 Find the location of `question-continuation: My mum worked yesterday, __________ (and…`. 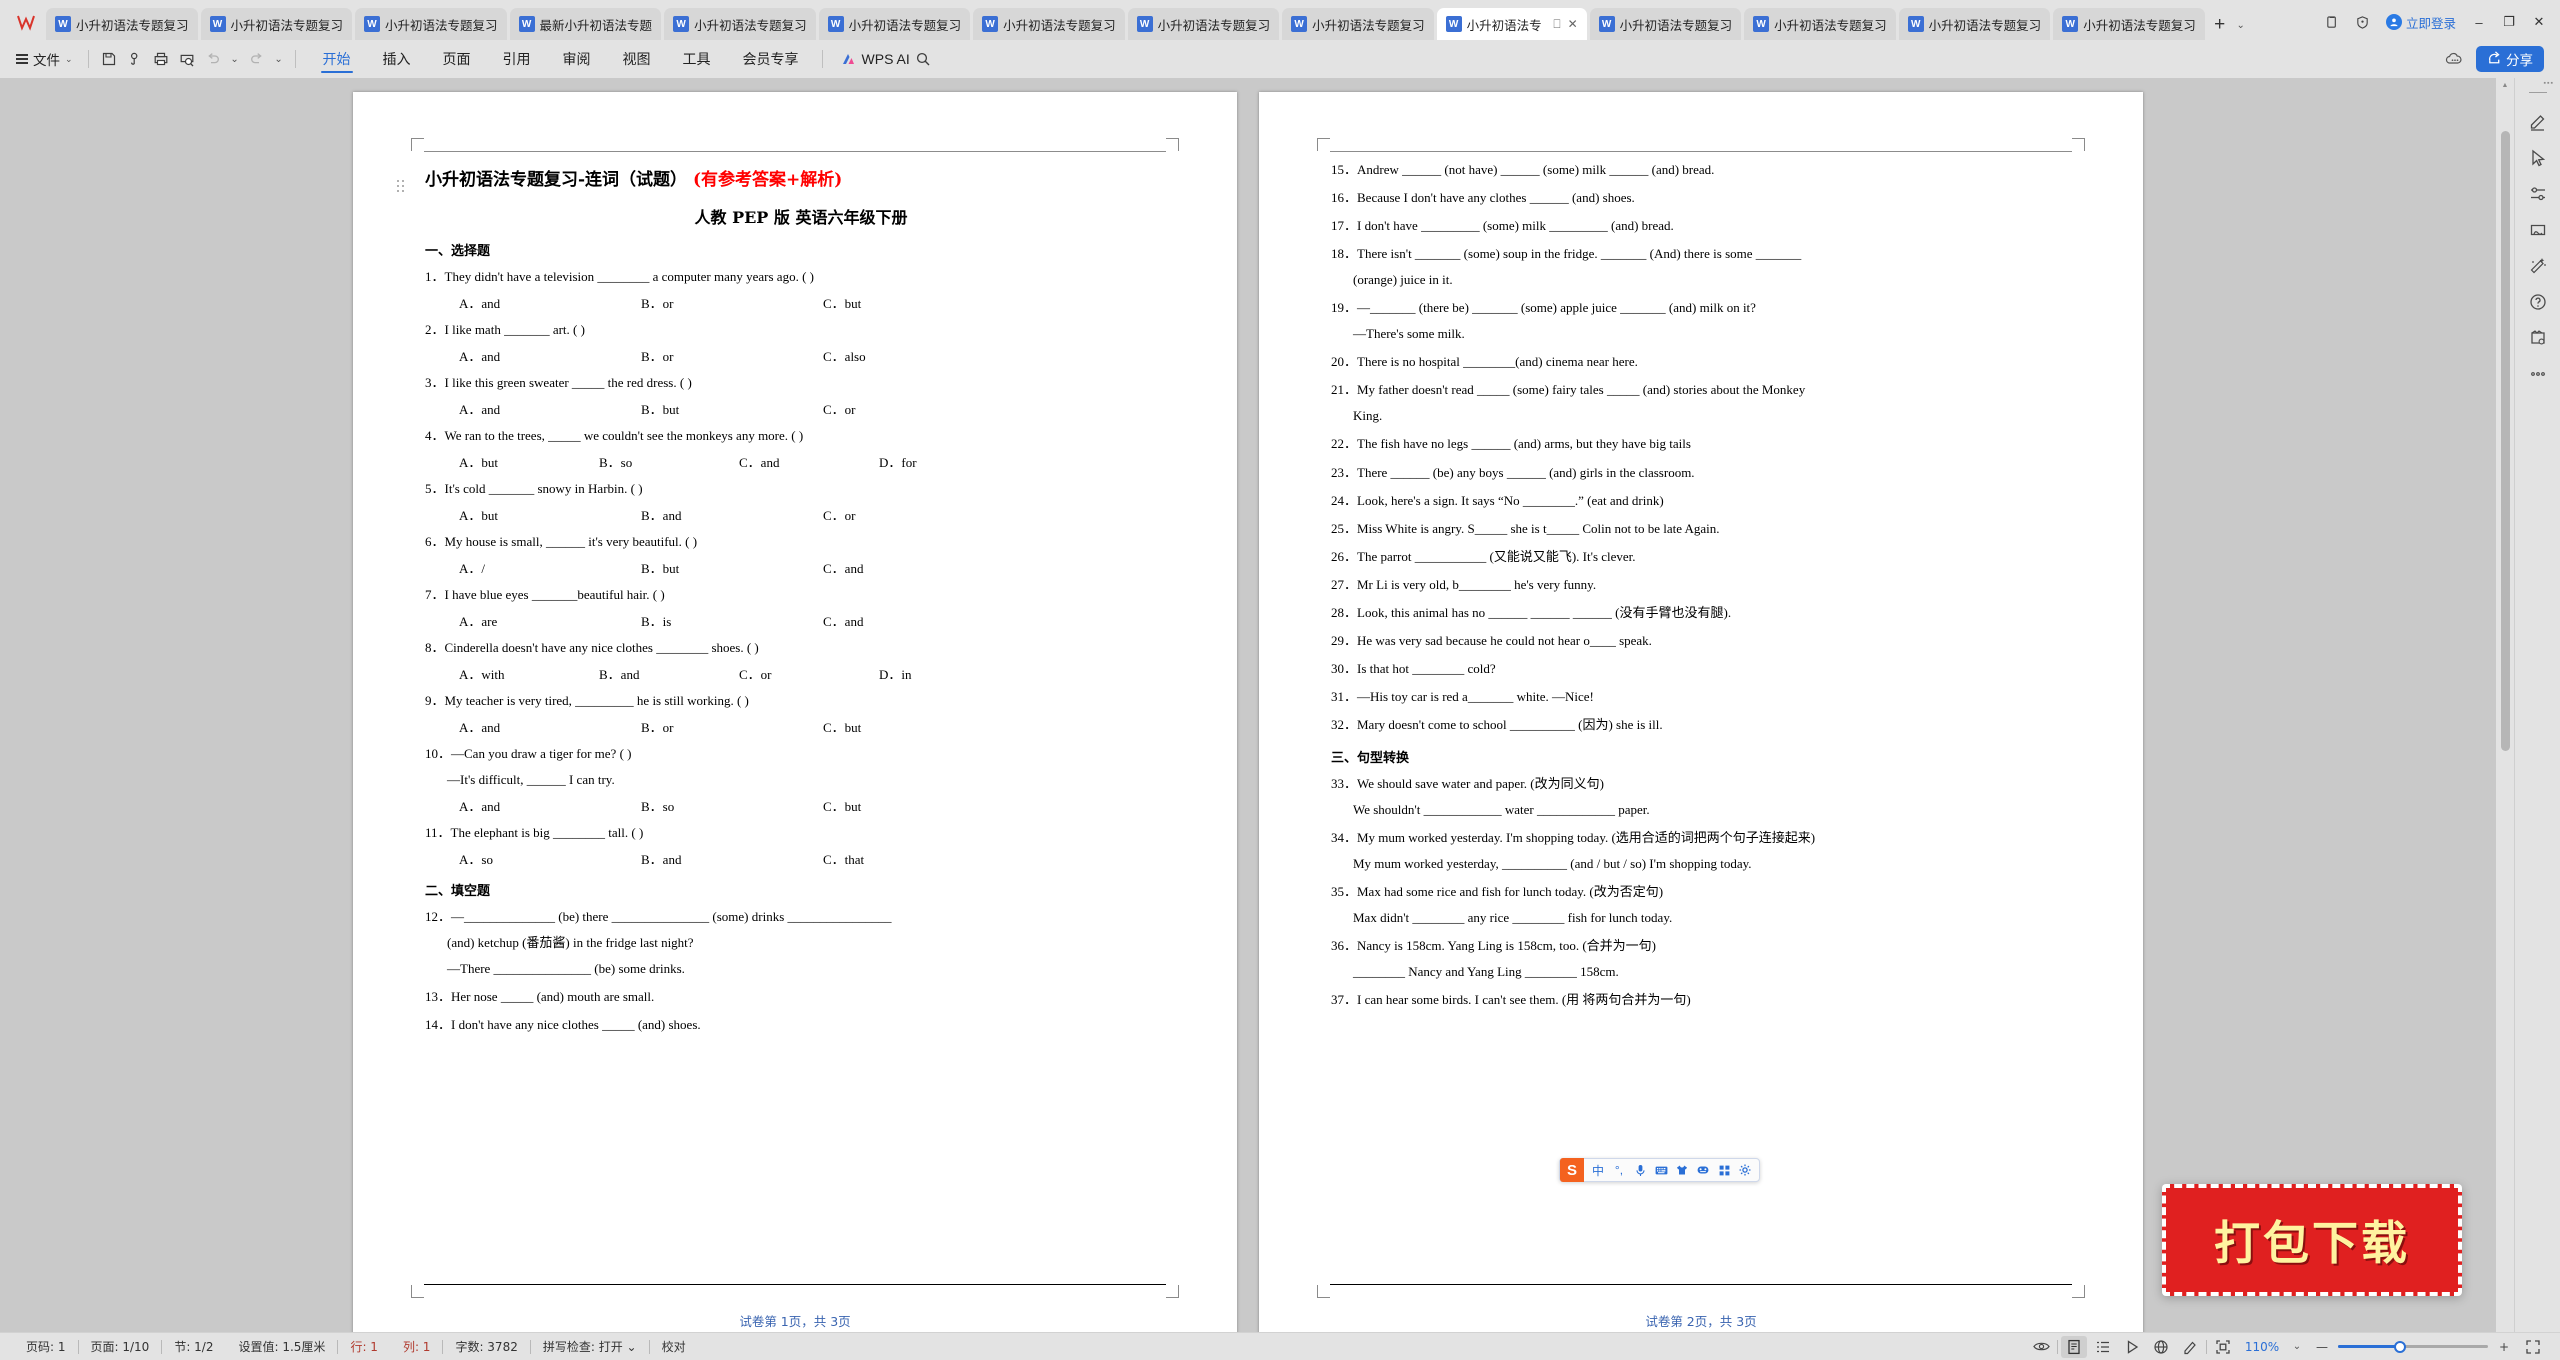

question-continuation: My mum worked yesterday, __________ (and… is located at coordinates (1552, 864).